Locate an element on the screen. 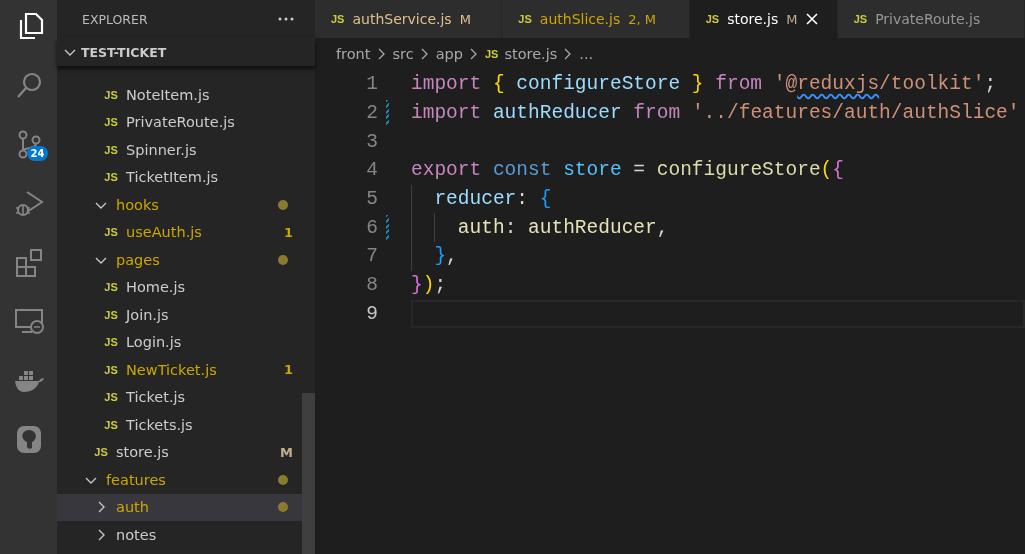 The height and width of the screenshot is (554, 1025). code-line: import { configureStore } from '@reduxjs/toolkit'; is located at coordinates (704, 84).